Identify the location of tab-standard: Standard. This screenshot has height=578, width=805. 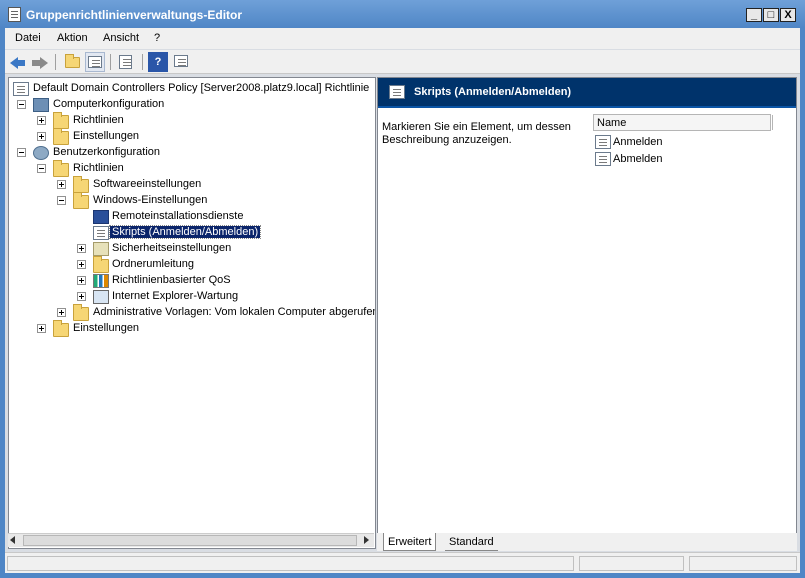
(471, 542).